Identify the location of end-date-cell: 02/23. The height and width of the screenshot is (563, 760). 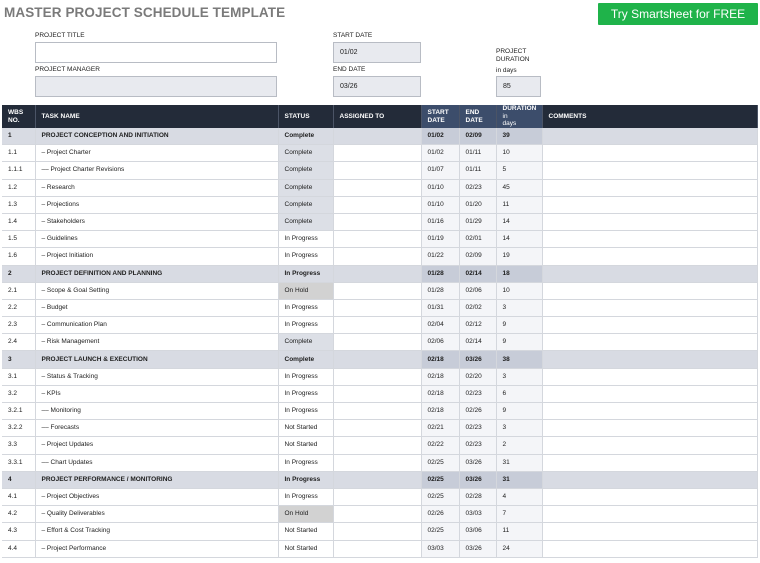
(478, 188).